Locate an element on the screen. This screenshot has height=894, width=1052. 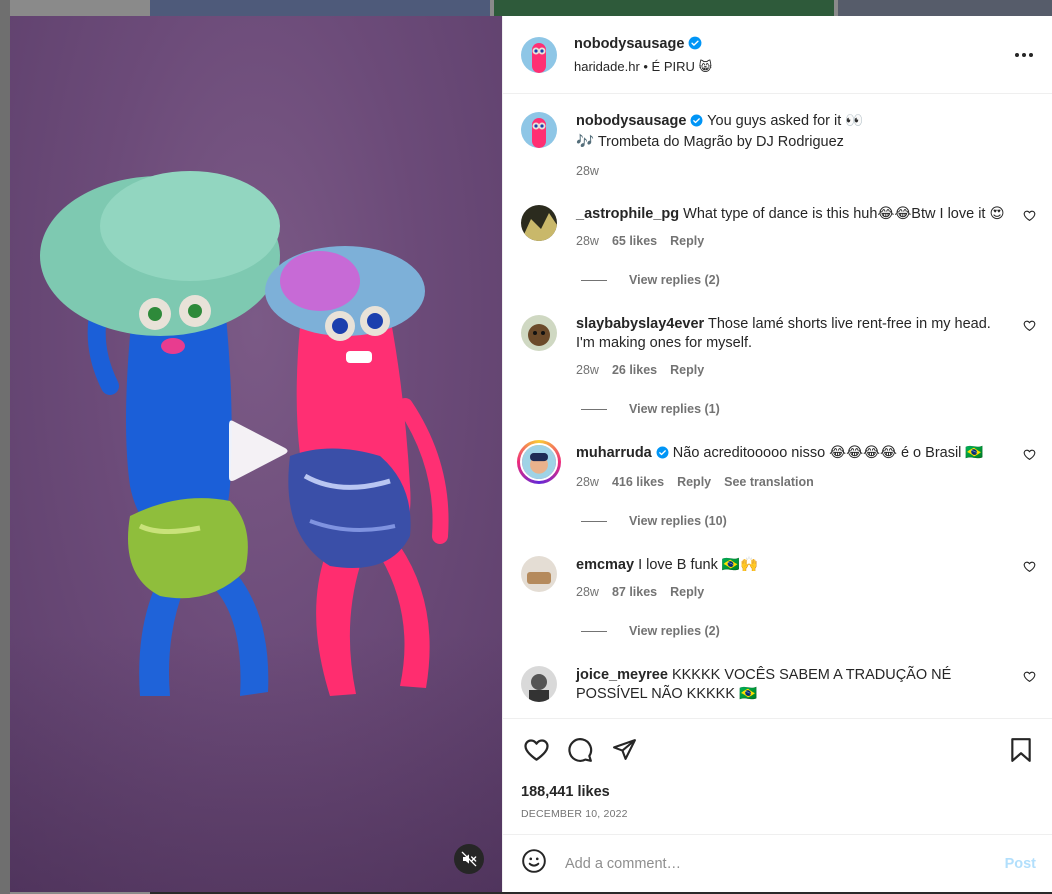
view-replies-button: View replies (10) is located at coordinates (808, 521).